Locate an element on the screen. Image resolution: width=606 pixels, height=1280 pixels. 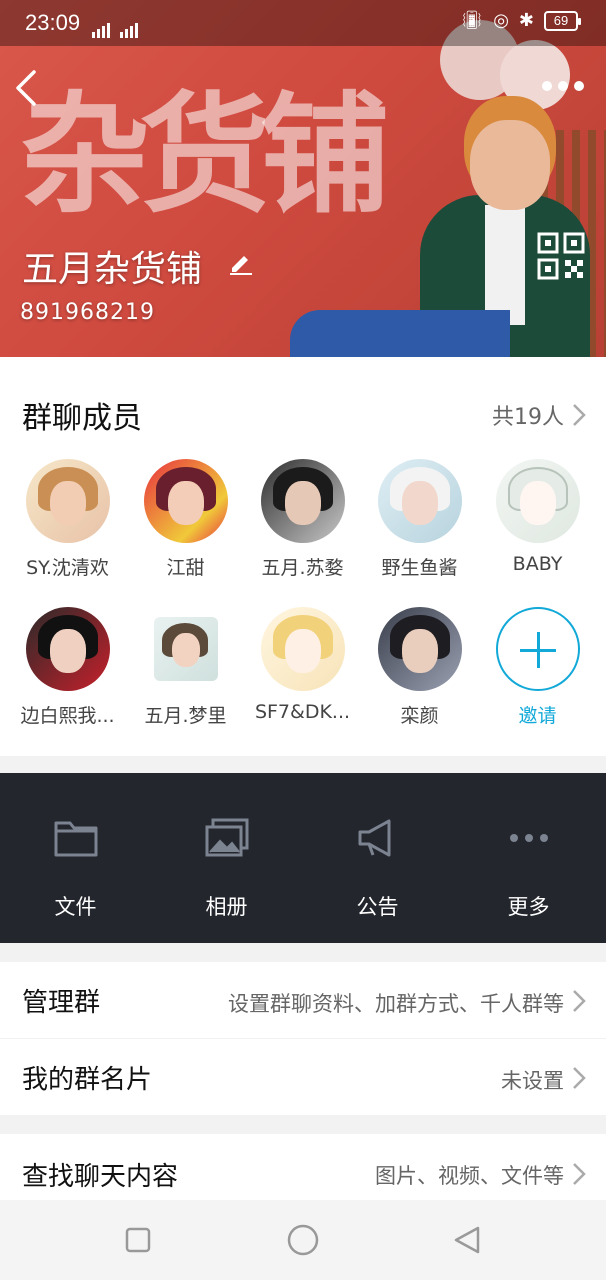
tools-bar: 文件 相册 公告 更多 is located at coordinates (303, 858).